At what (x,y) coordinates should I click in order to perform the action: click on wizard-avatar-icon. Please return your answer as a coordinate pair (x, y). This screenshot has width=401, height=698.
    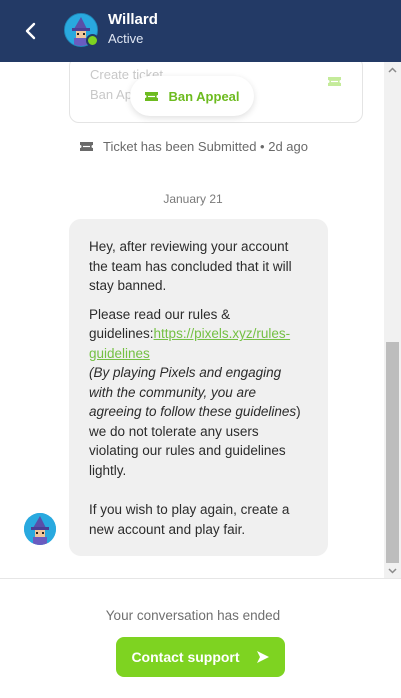
    Looking at the image, I should click on (40, 529).